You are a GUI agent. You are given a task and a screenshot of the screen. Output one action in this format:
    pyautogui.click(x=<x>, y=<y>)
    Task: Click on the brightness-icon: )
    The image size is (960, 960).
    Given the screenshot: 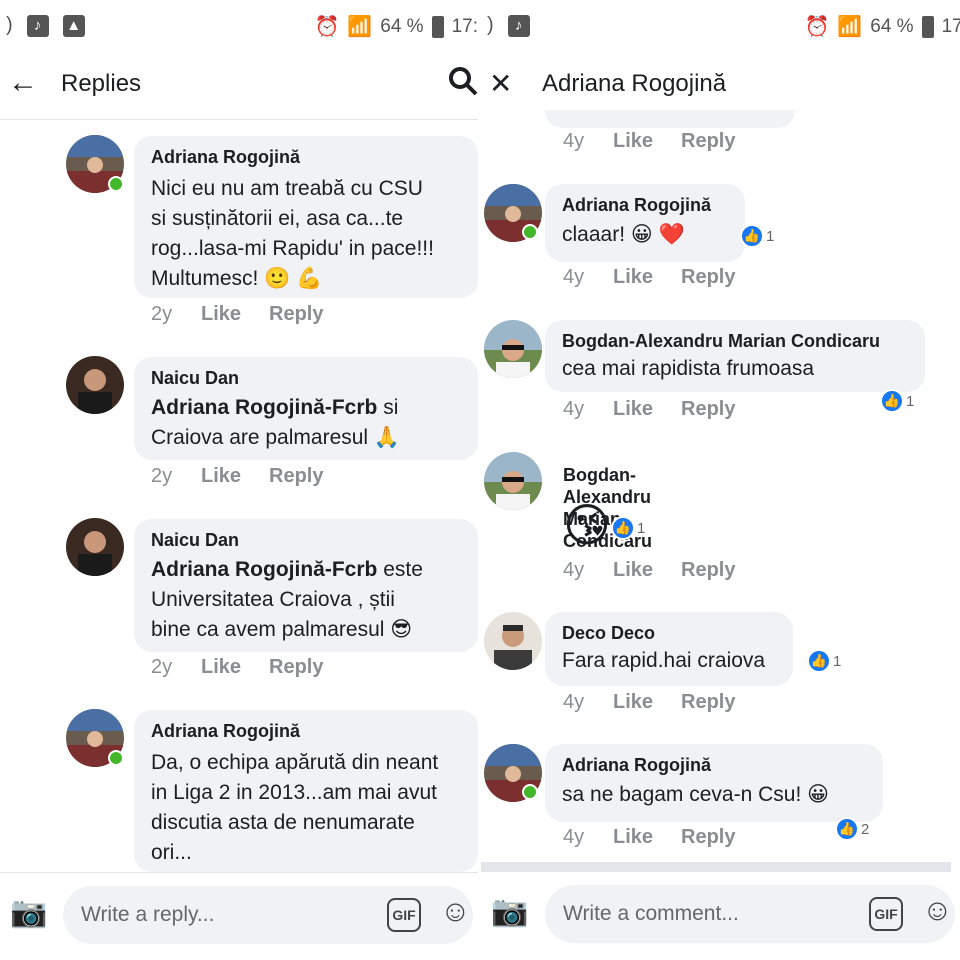 What is the action you would take?
    pyautogui.click(x=490, y=25)
    